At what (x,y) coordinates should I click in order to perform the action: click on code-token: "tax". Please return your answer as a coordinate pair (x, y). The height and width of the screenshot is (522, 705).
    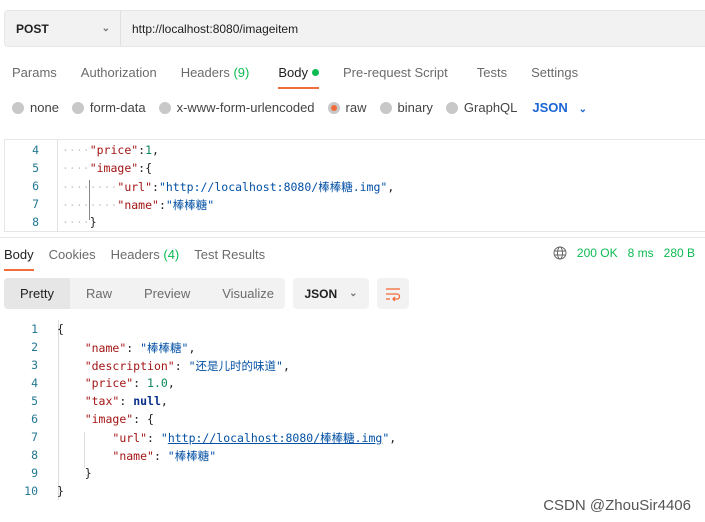
    Looking at the image, I should click on (102, 401).